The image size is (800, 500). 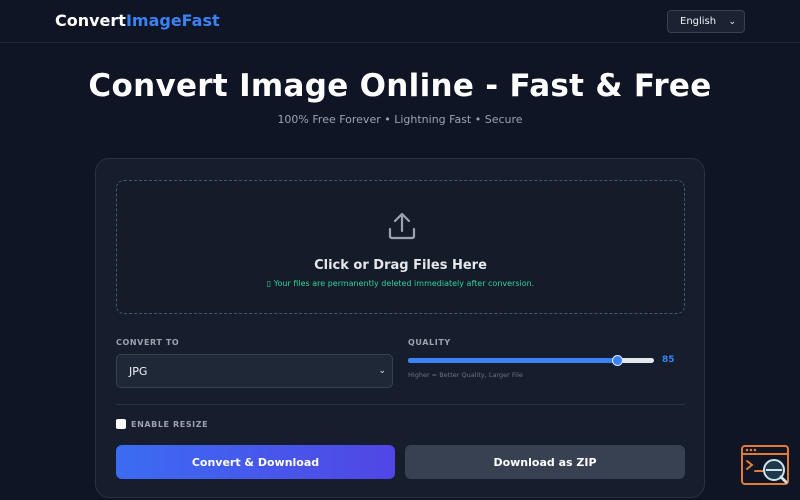 I want to click on enable-resize-checkbox, so click(x=121, y=424).